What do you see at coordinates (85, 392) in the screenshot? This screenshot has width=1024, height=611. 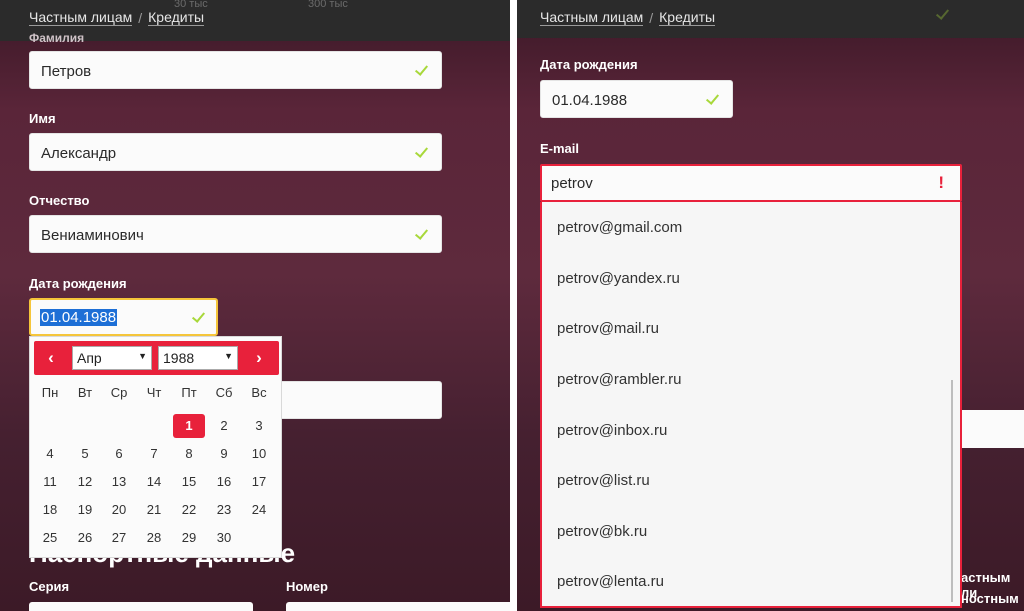 I see `weekday-label: Вт` at bounding box center [85, 392].